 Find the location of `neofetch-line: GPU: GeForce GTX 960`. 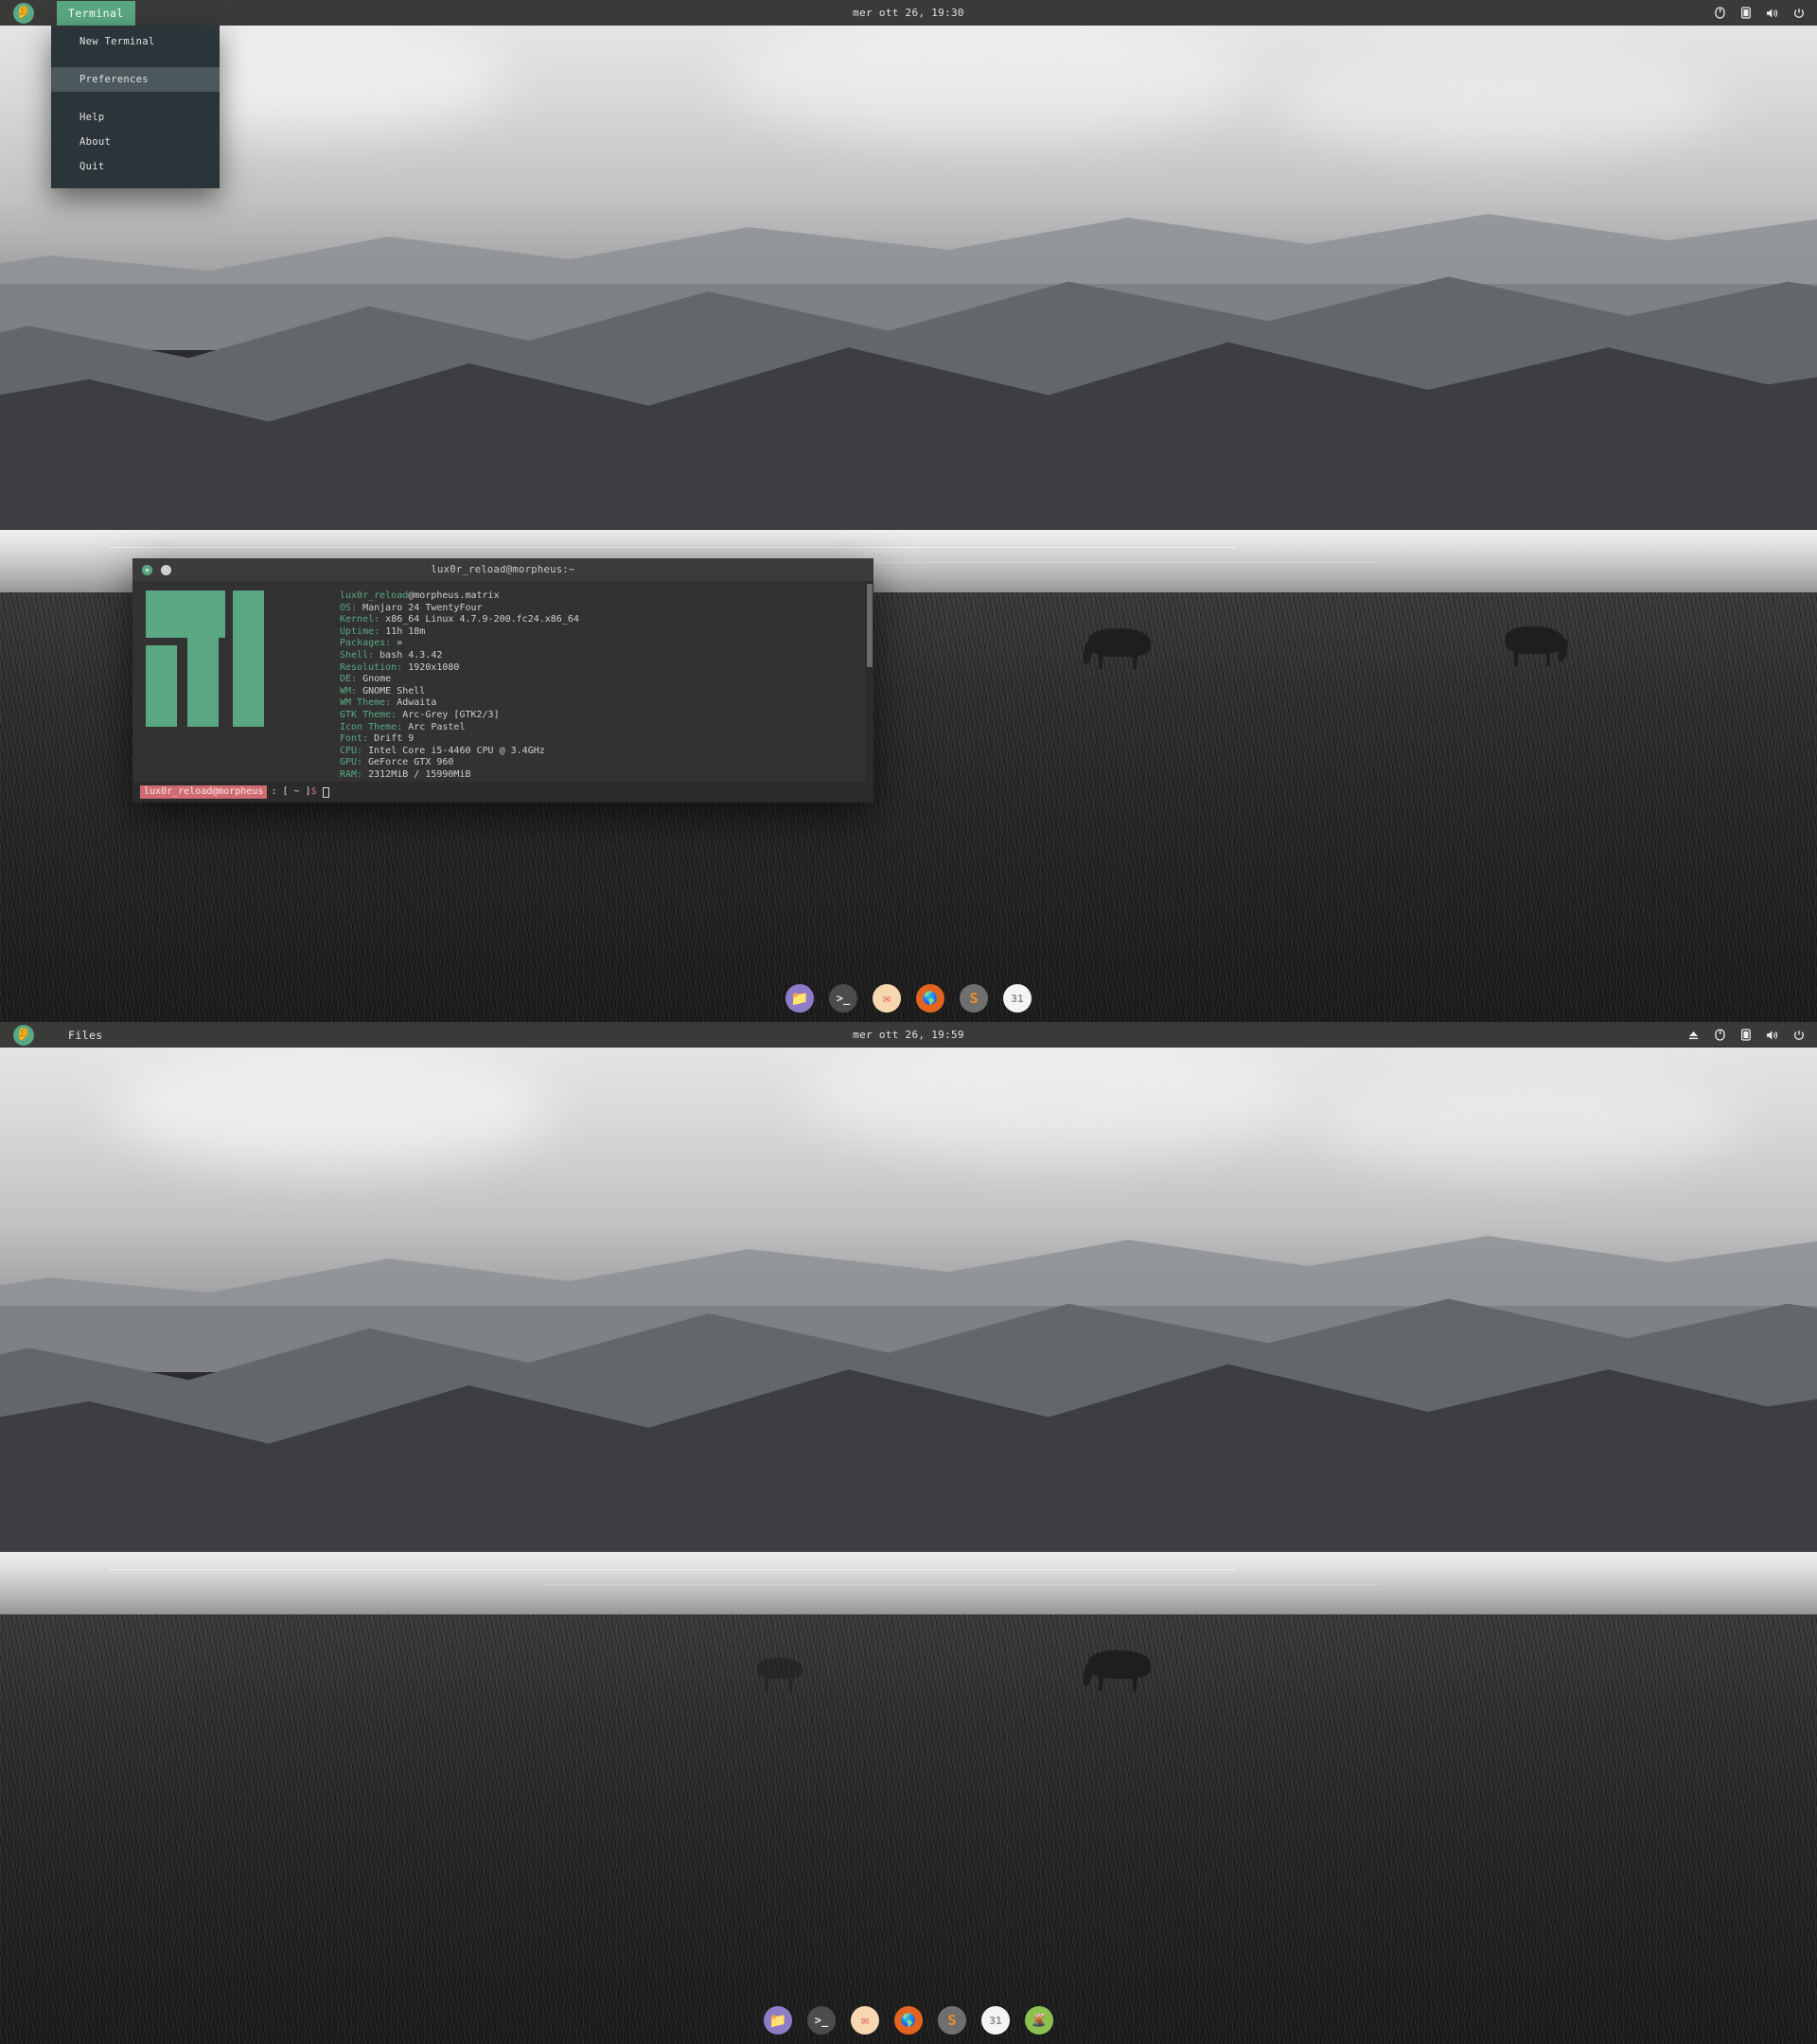

neofetch-line: GPU: GeForce GTX 960 is located at coordinates (397, 762).